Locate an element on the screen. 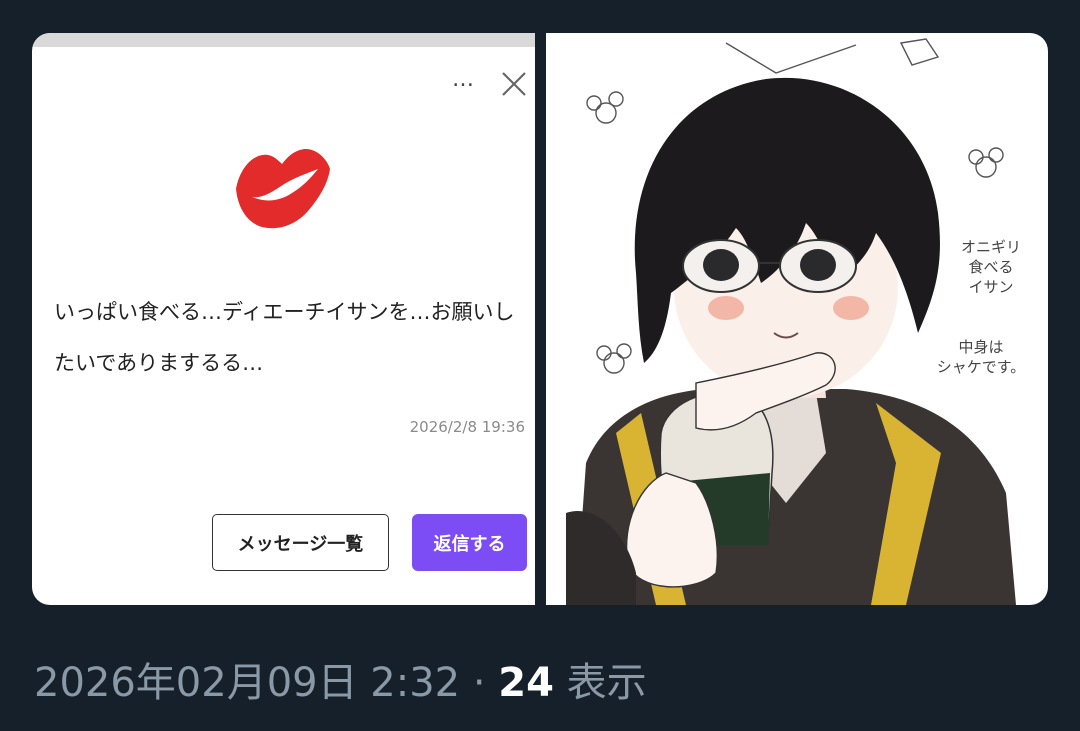 The image size is (1080, 731). close-icon is located at coordinates (514, 84).